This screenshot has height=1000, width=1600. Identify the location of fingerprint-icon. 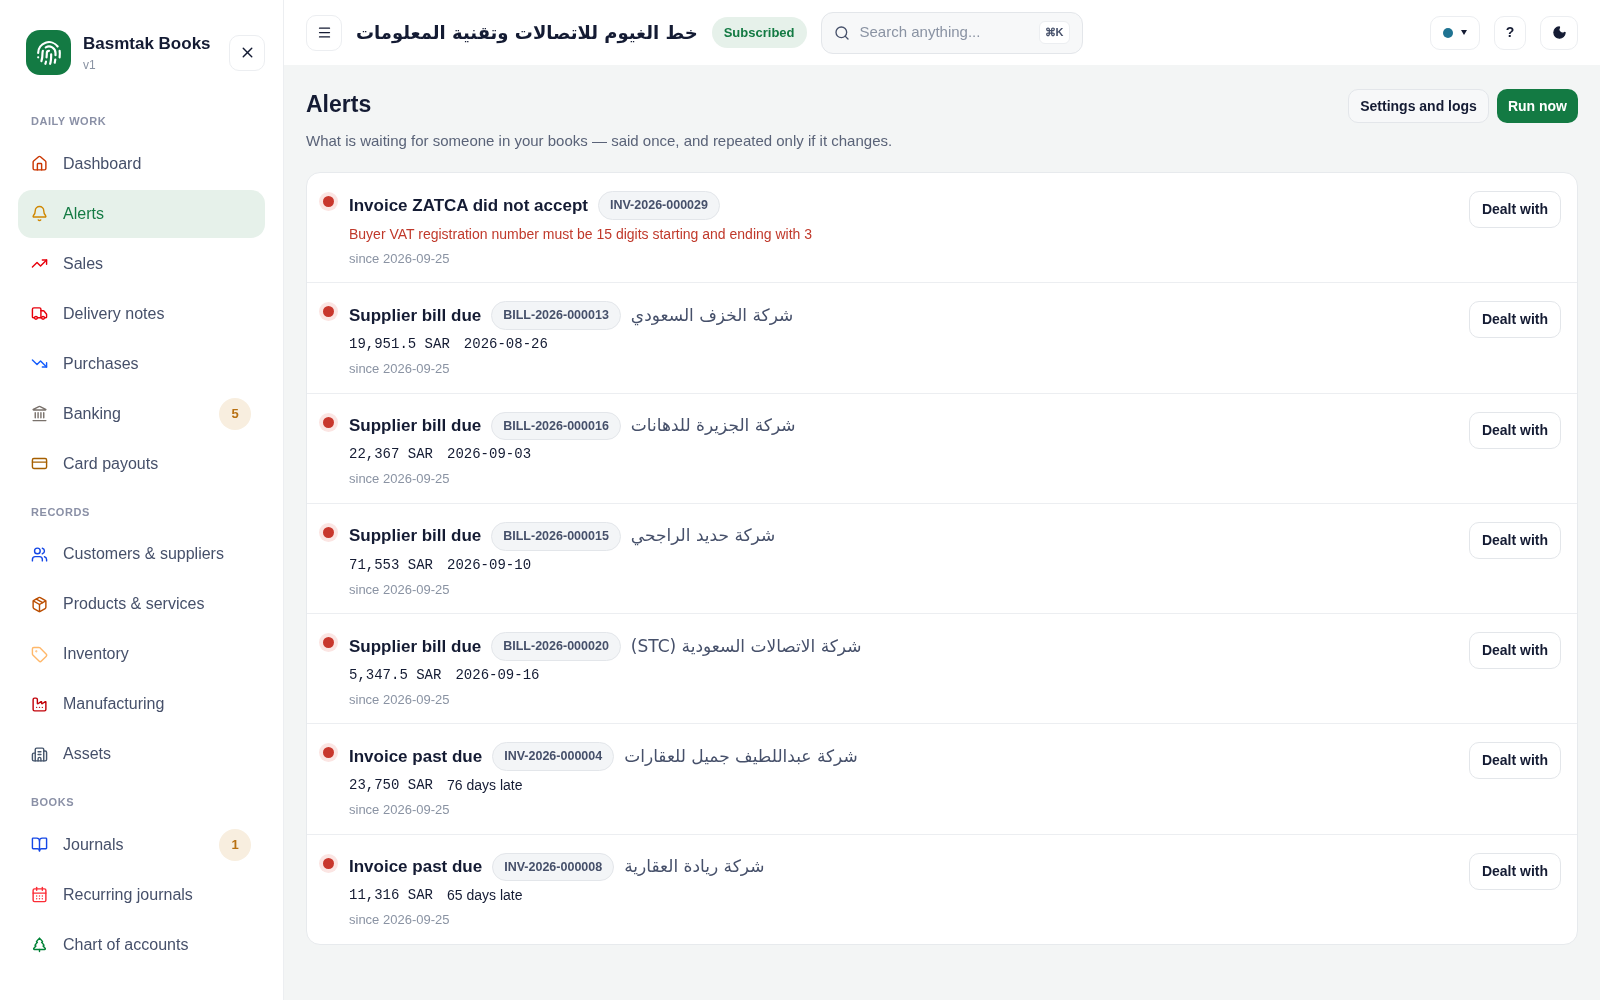
(48, 52).